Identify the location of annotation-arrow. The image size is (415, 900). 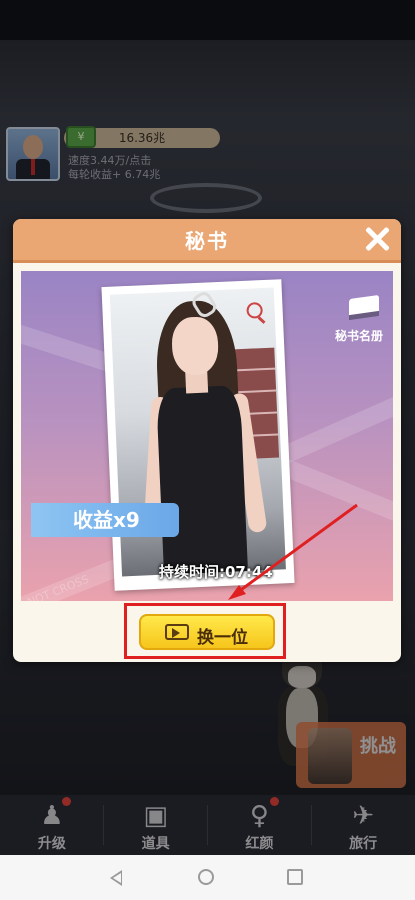
(293, 551).